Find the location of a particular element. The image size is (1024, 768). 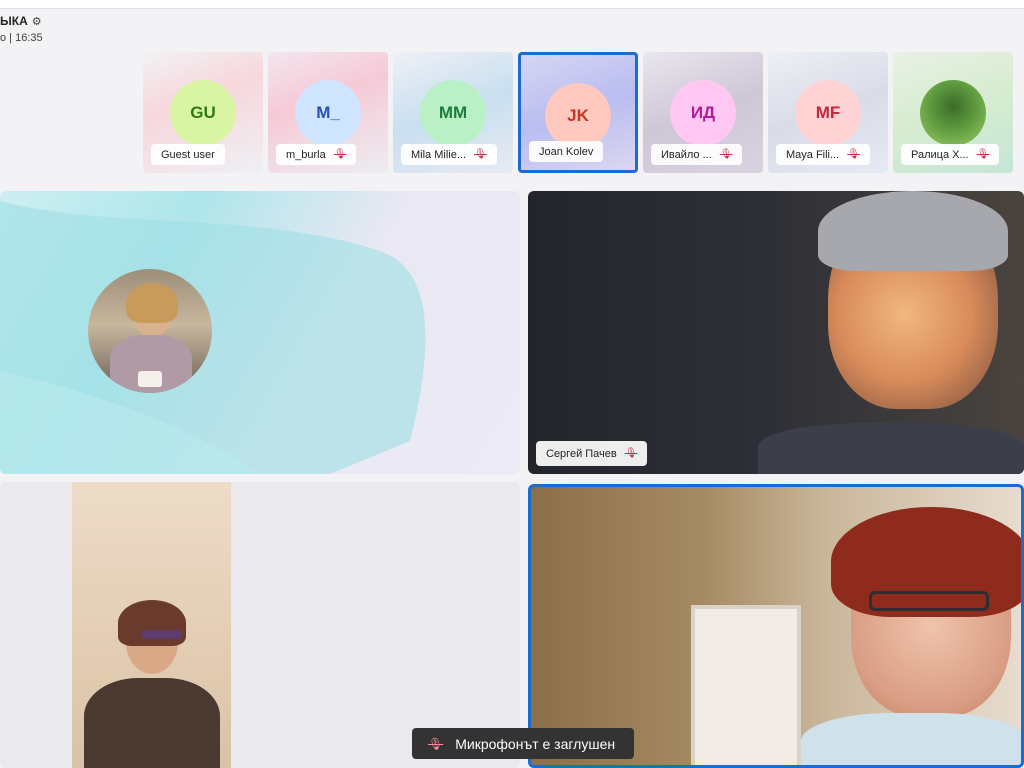

participant-name-pill: Maya Fili... 🎙 is located at coordinates (823, 154).